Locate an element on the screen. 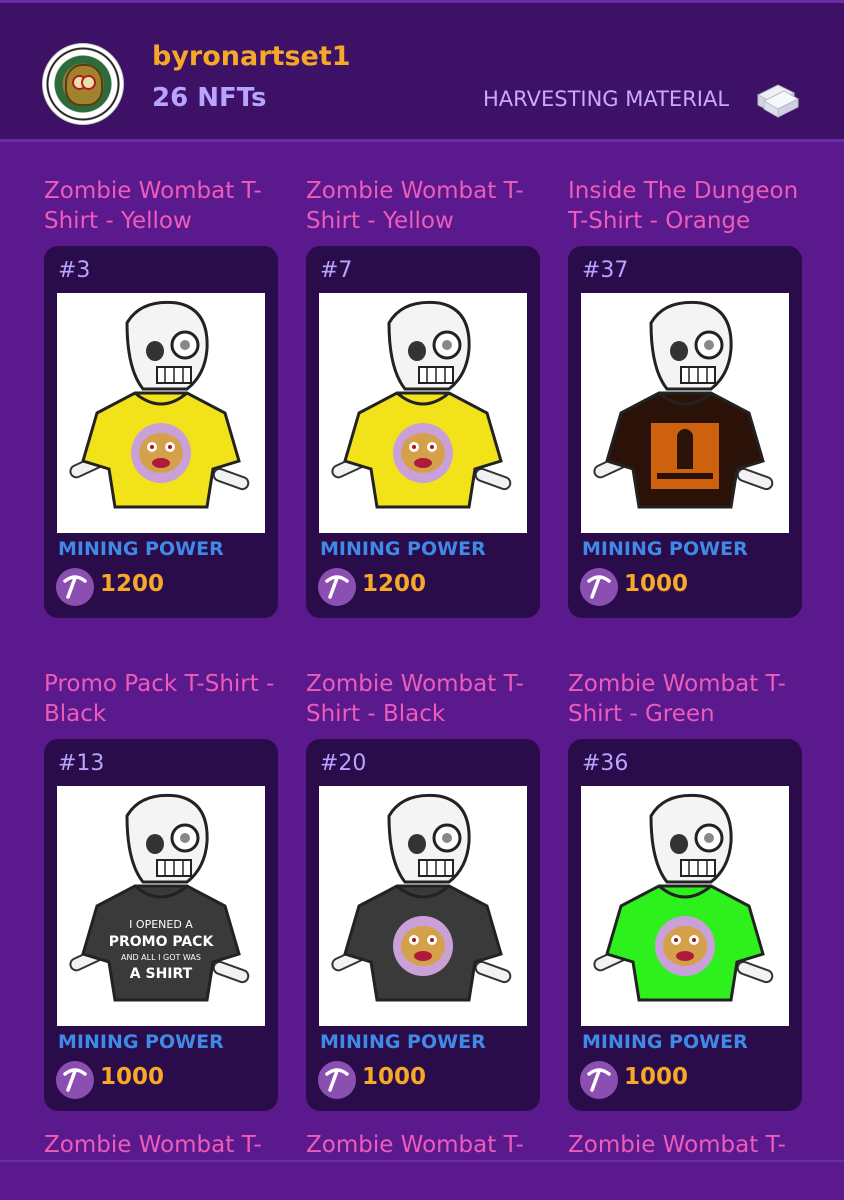  silver-bars-icon is located at coordinates (778, 101).